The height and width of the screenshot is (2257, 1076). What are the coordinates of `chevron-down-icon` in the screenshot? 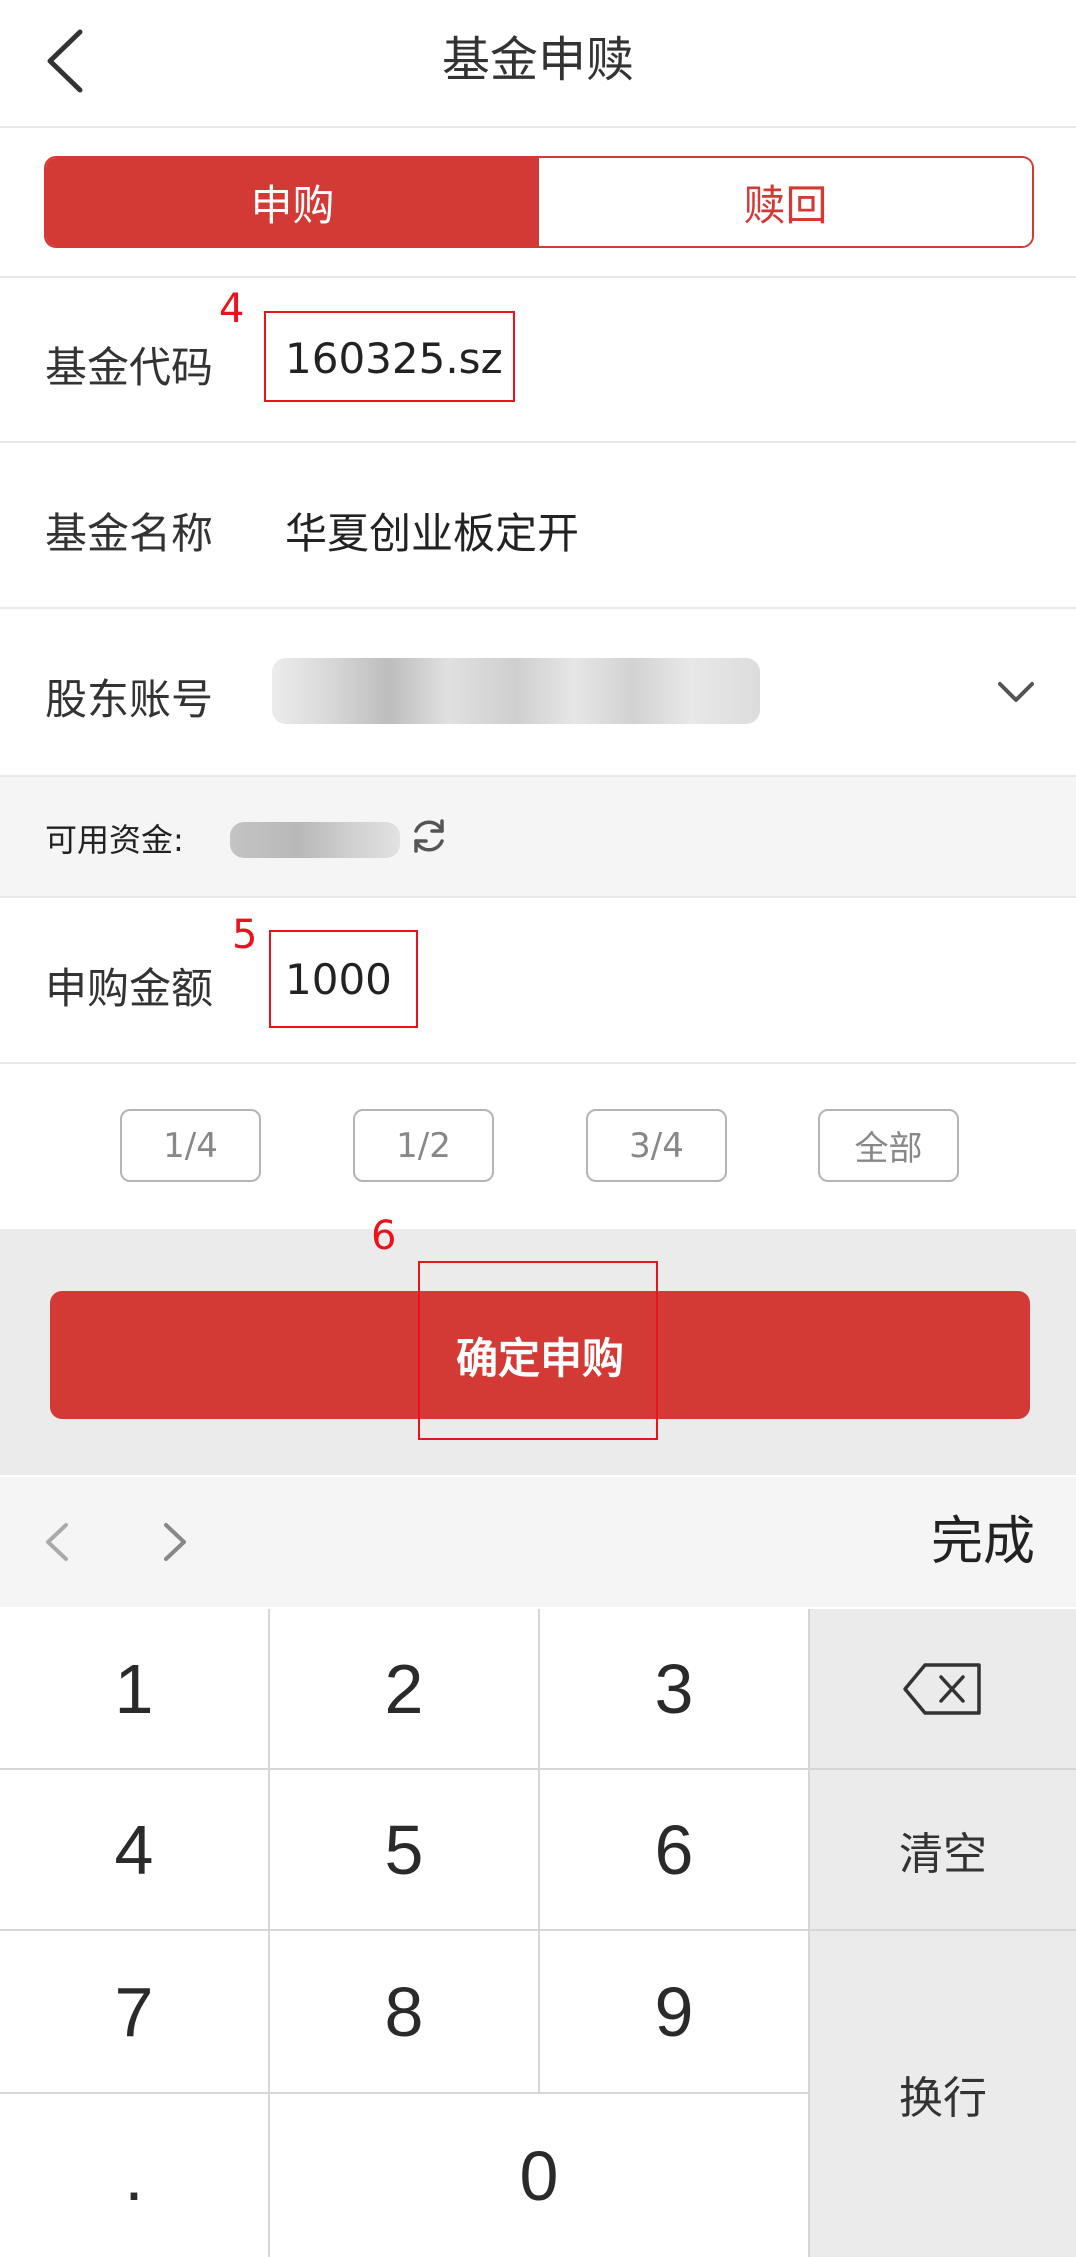 It's located at (1016, 692).